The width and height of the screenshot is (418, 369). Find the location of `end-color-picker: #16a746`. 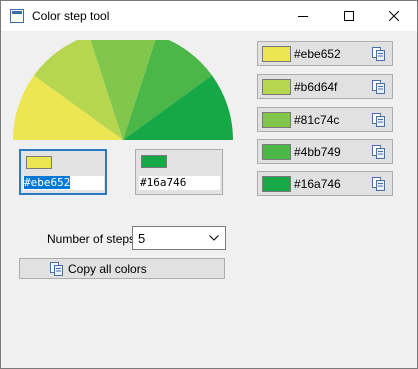

end-color-picker: #16a746 is located at coordinates (179, 172).